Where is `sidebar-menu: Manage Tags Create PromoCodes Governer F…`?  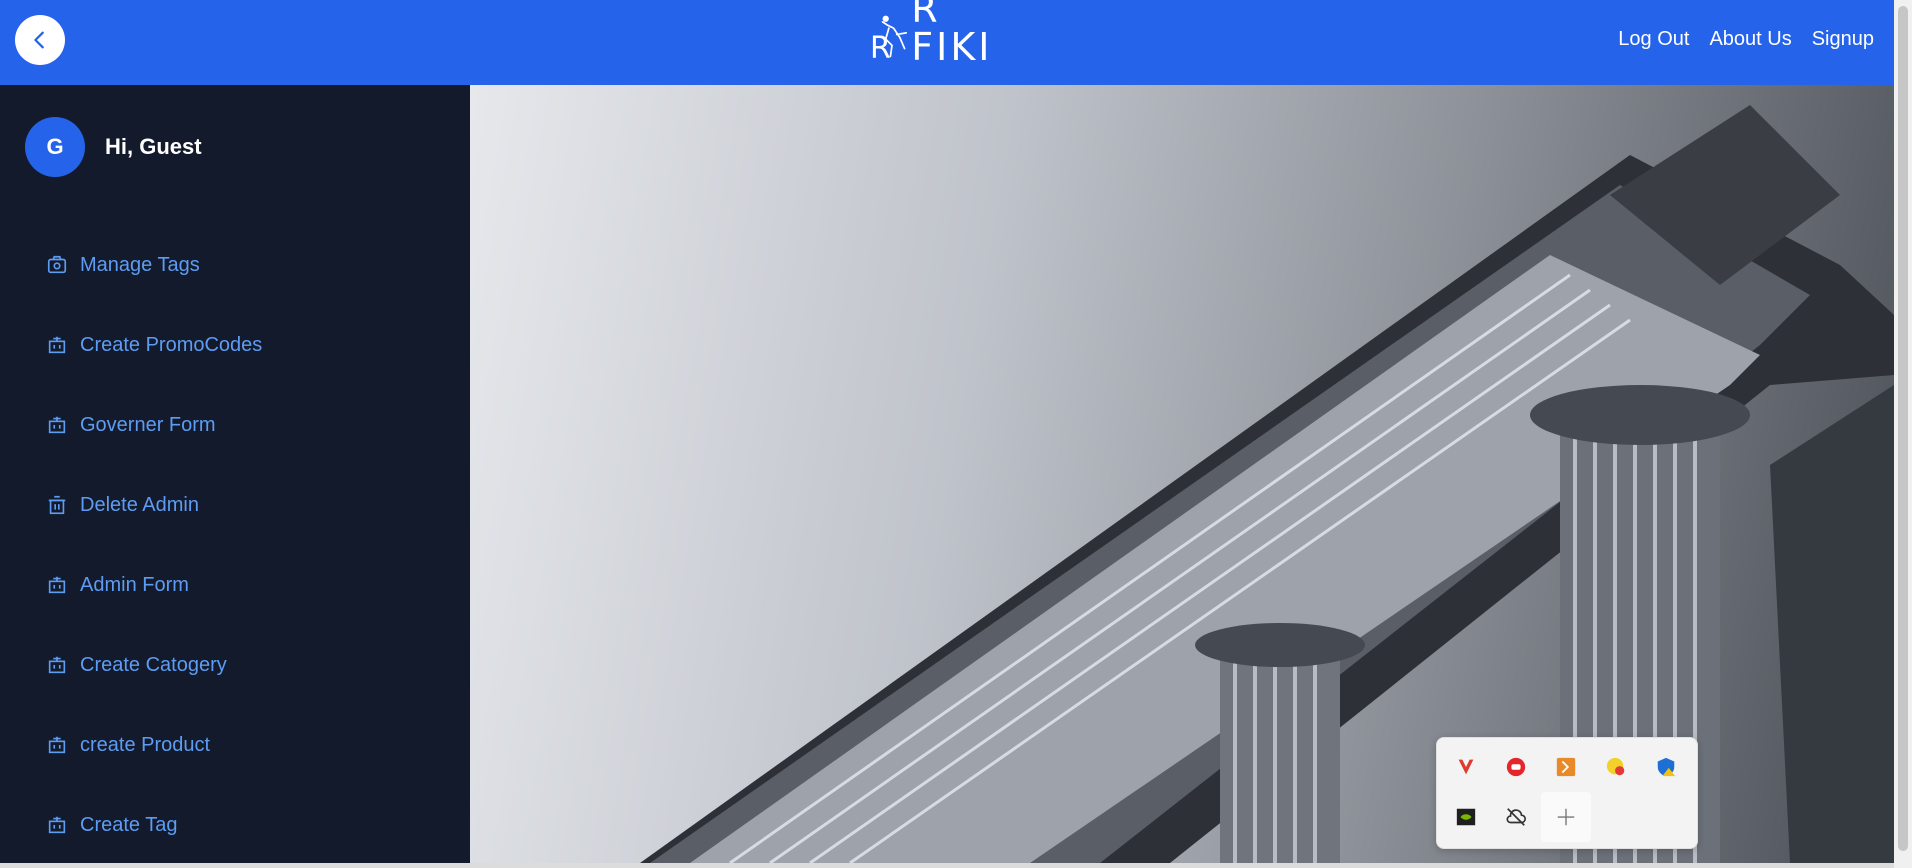
sidebar-menu: Manage Tags Create PromoCodes Governer F… is located at coordinates (154, 545).